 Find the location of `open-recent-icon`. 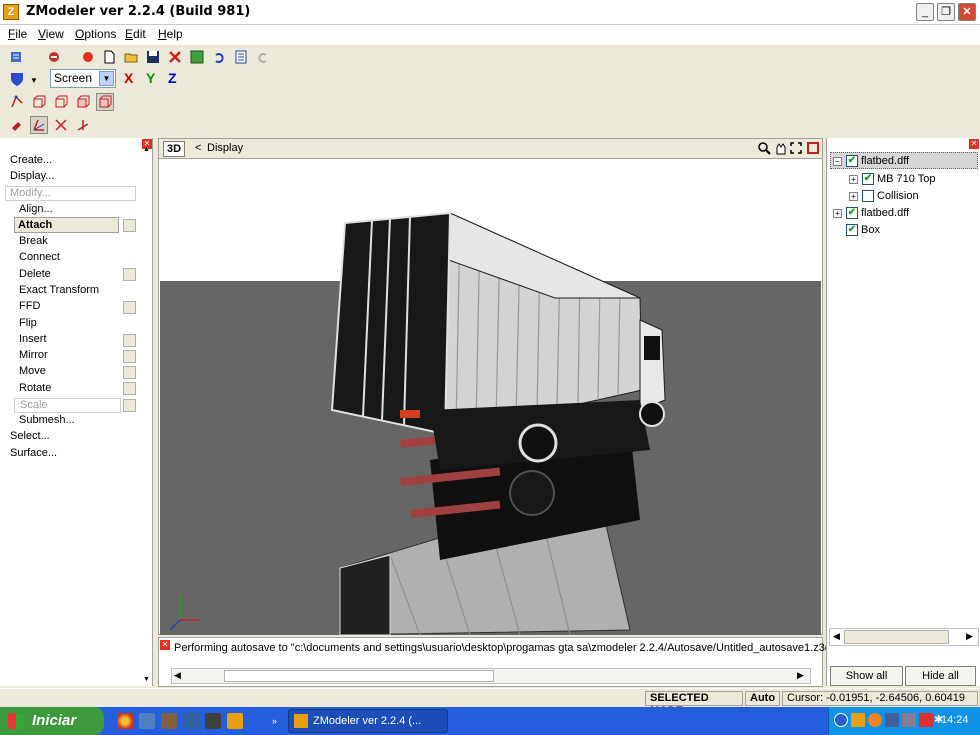

open-recent-icon is located at coordinates (54, 57).